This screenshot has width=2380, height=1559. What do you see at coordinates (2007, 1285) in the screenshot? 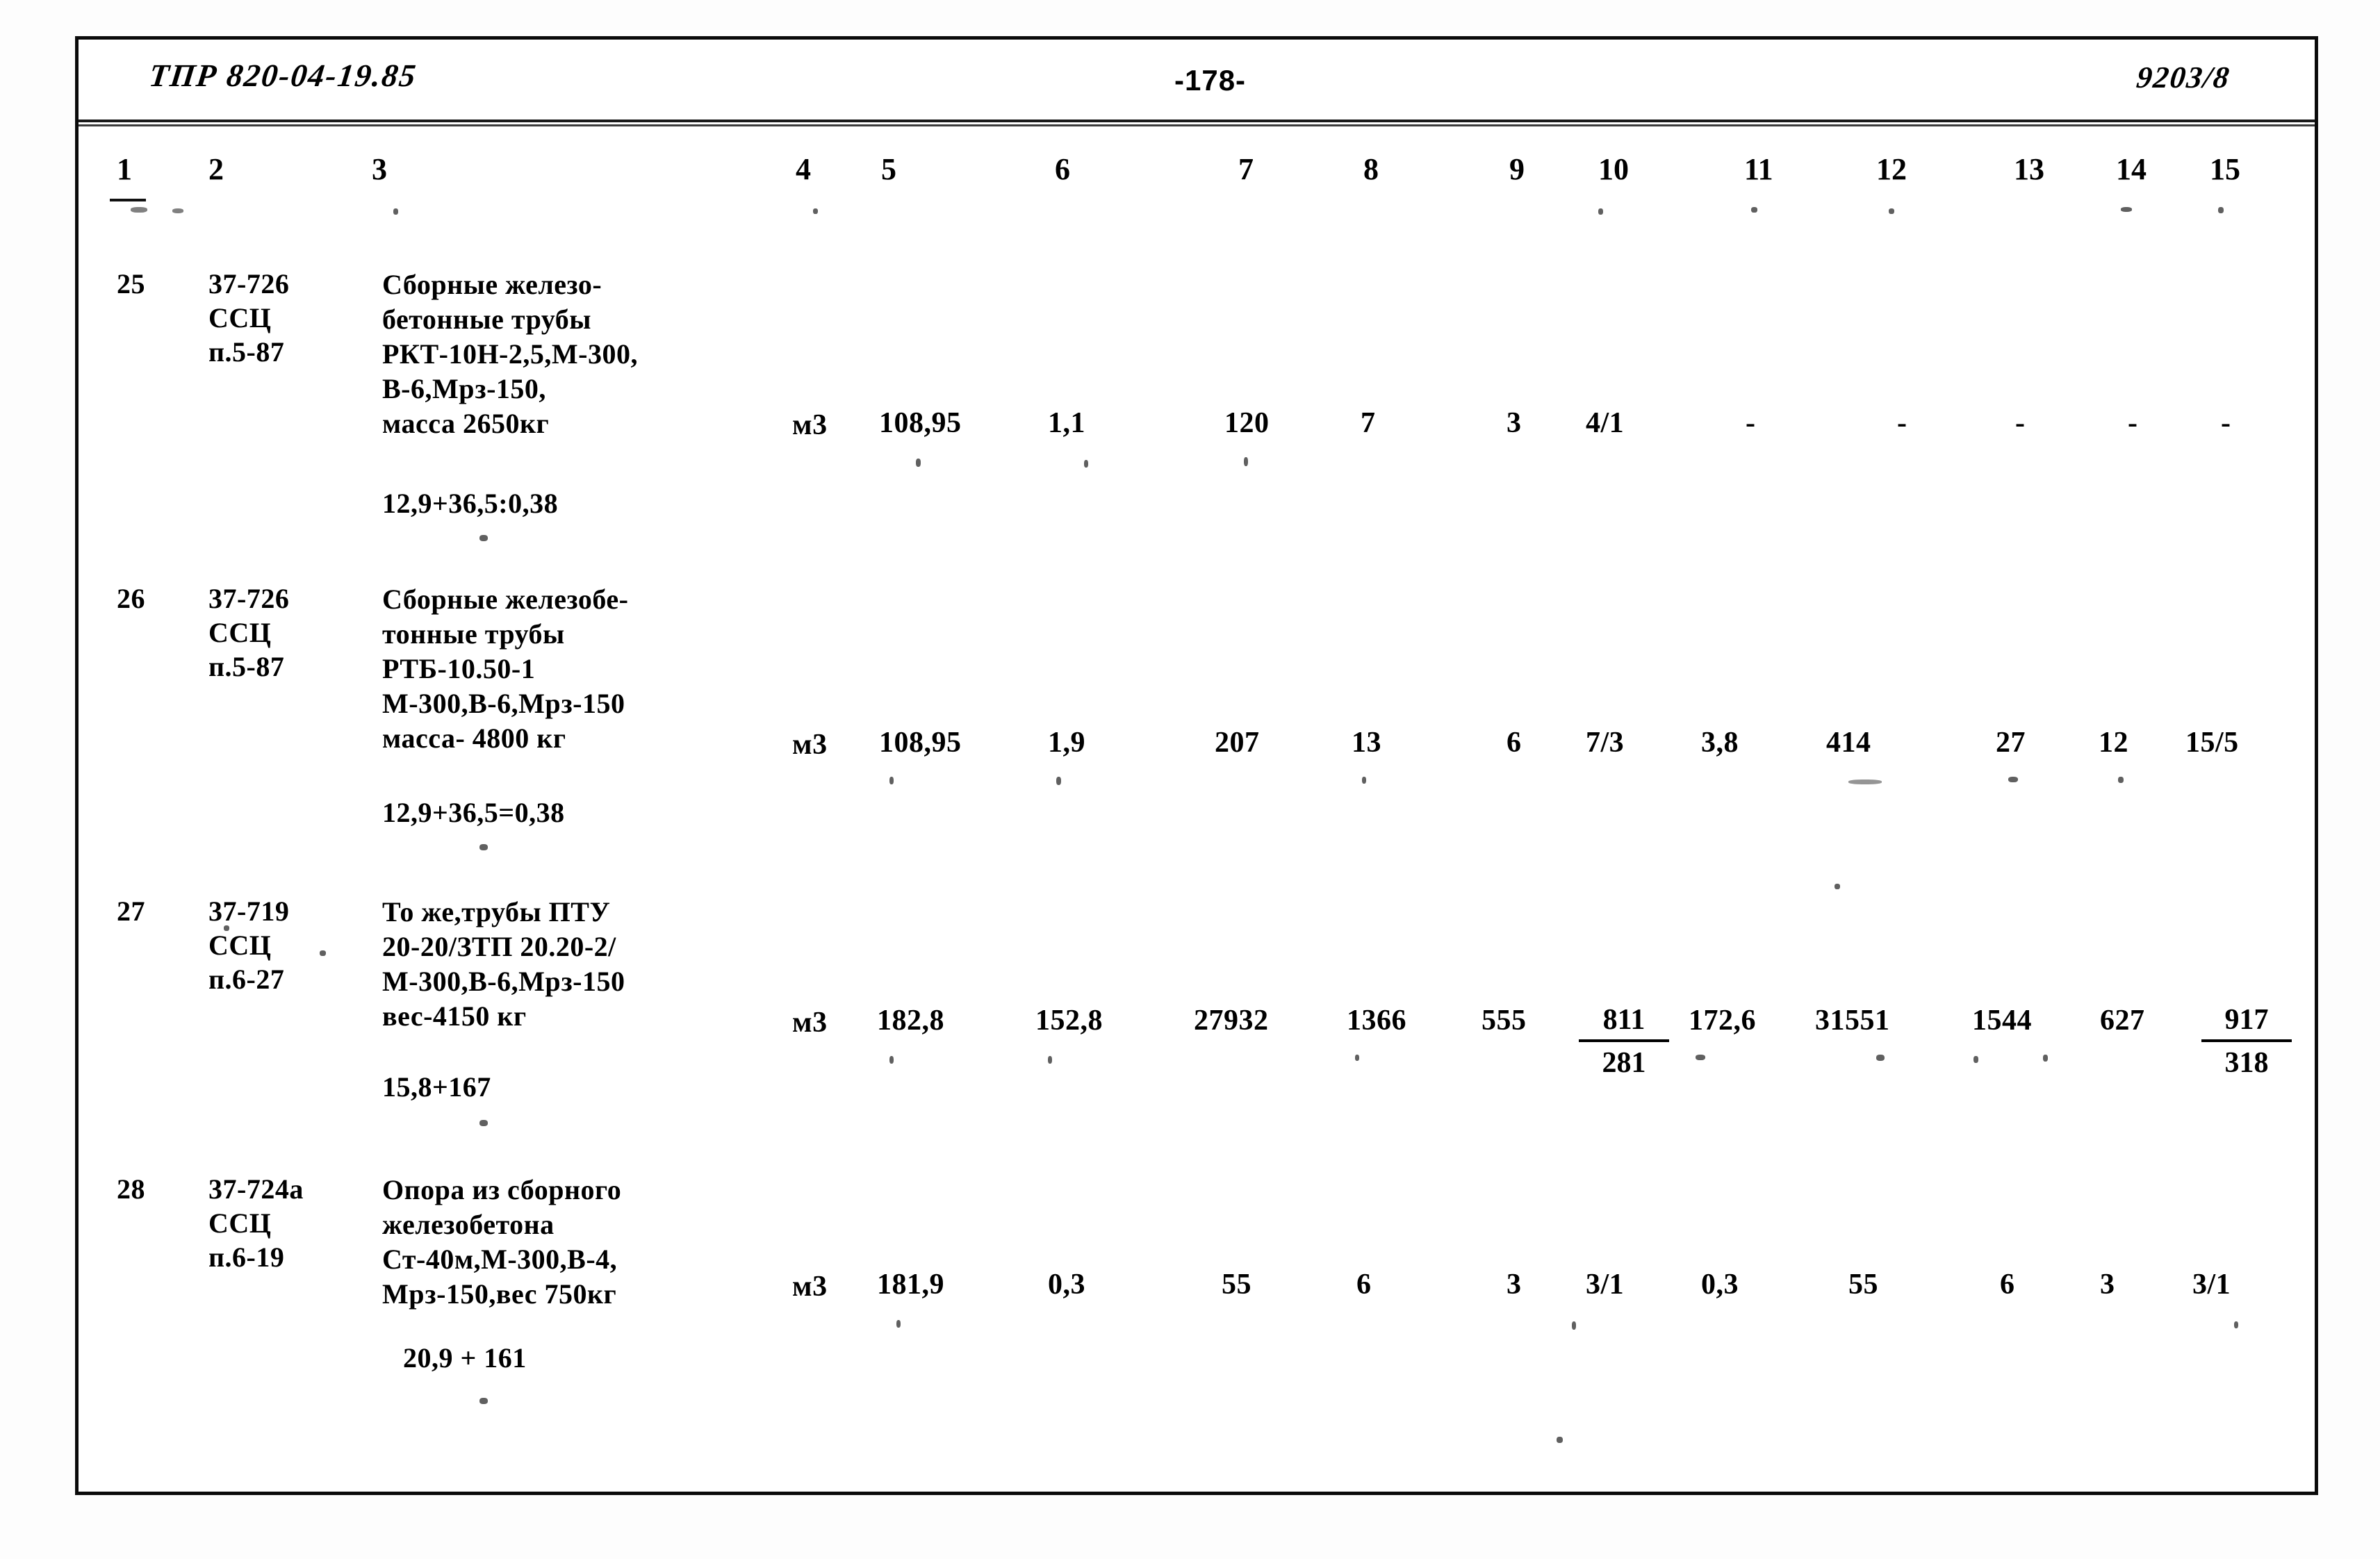
I see `cell-col13: 6` at bounding box center [2007, 1285].